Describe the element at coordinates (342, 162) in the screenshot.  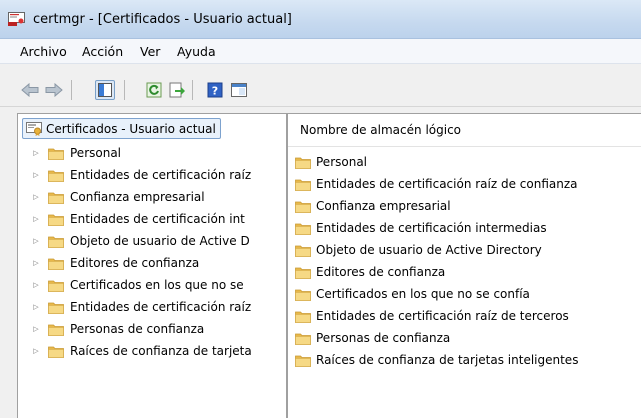
I see `list-item-label: Personal` at that location.